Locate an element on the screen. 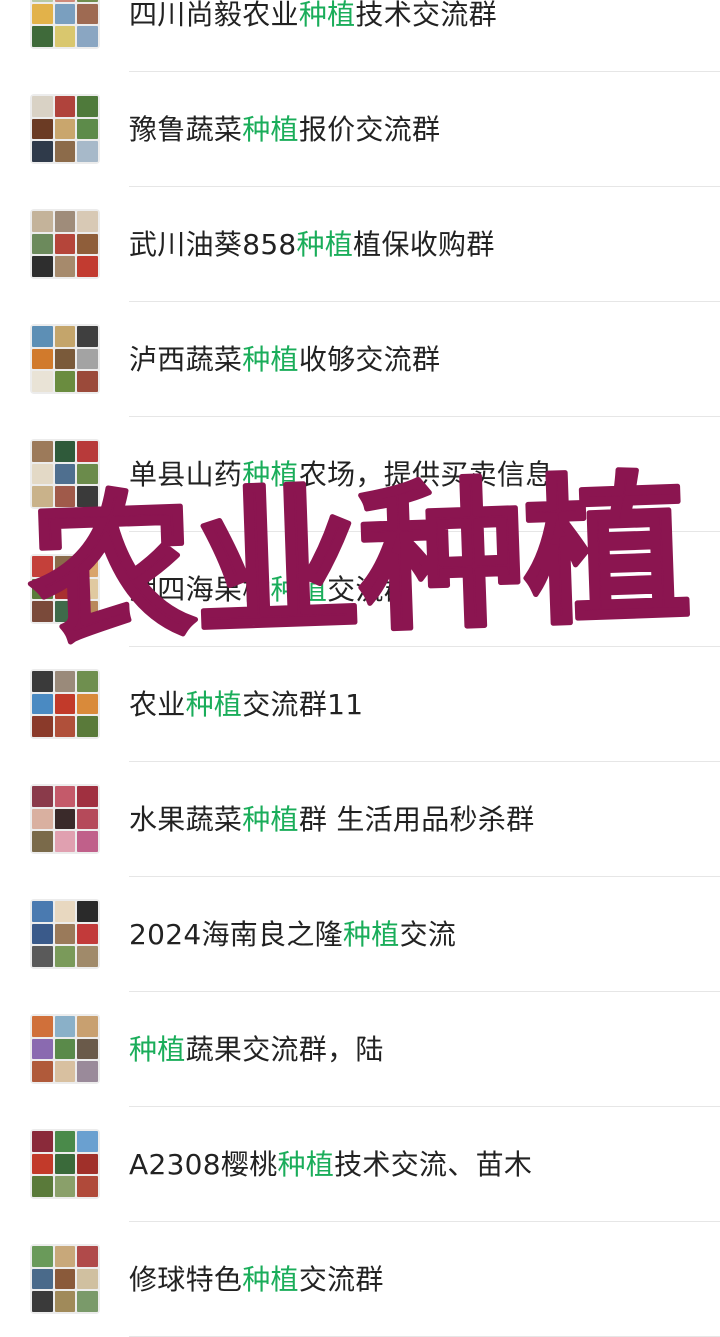 Image resolution: width=720 pixels, height=1337 pixels. group-name: 武川油葵858种植植保收购群 is located at coordinates (312, 244).